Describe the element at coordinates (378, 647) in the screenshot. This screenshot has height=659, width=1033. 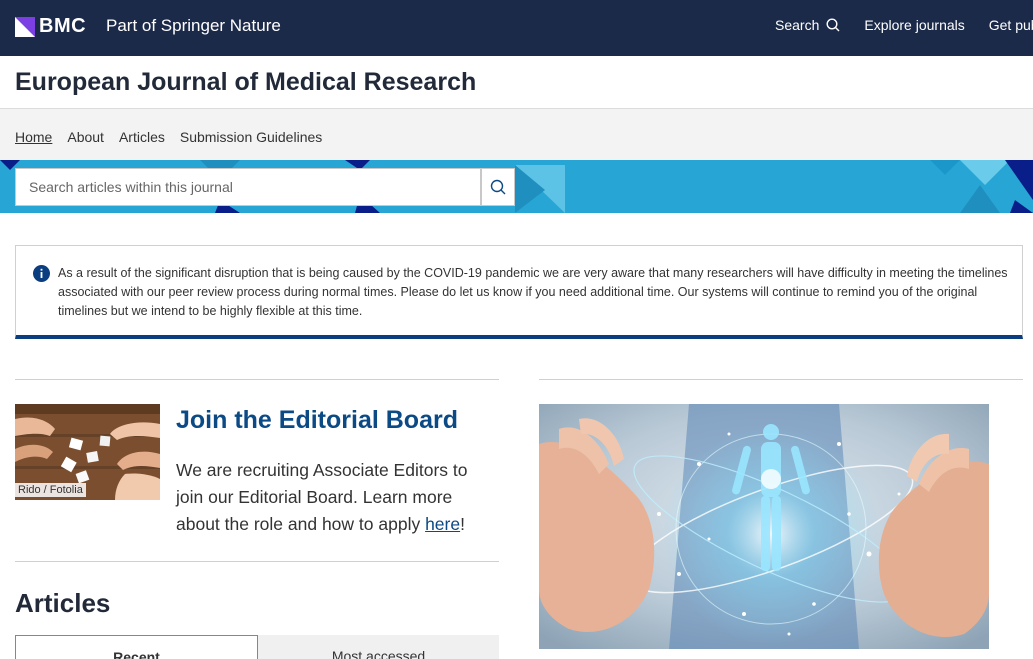
I see `tab-most-accessed: Most accessed` at that location.